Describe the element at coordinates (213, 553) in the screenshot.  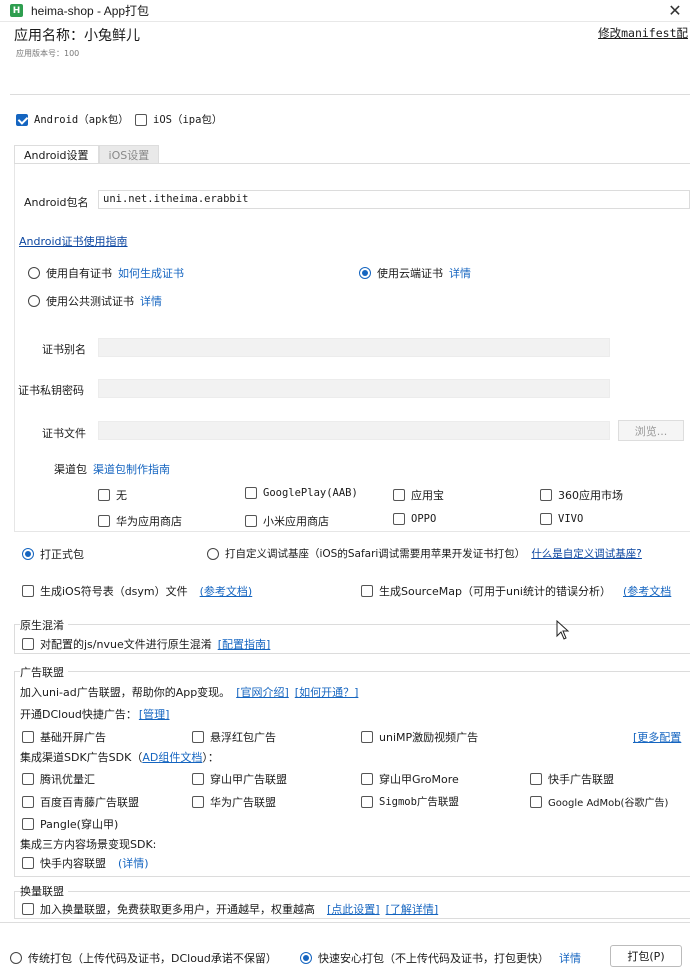
I see `build-custom-radio` at that location.